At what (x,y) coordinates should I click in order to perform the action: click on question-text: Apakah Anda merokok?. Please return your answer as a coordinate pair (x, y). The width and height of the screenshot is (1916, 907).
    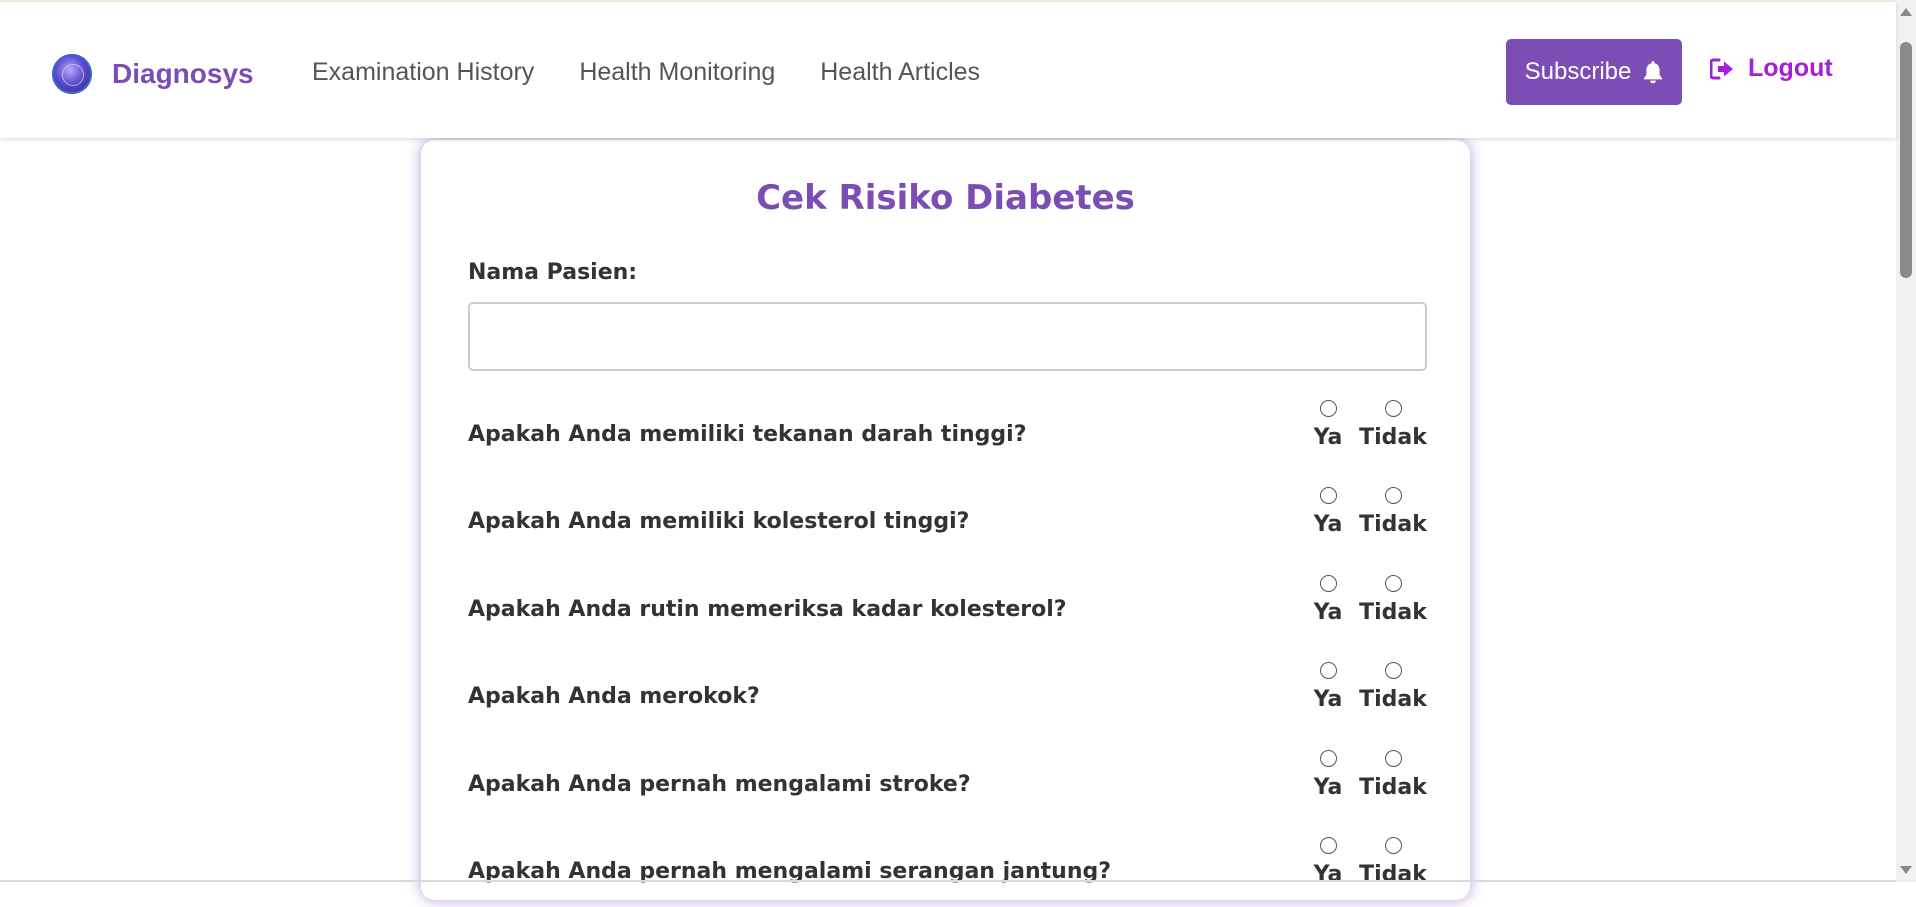
    Looking at the image, I should click on (614, 696).